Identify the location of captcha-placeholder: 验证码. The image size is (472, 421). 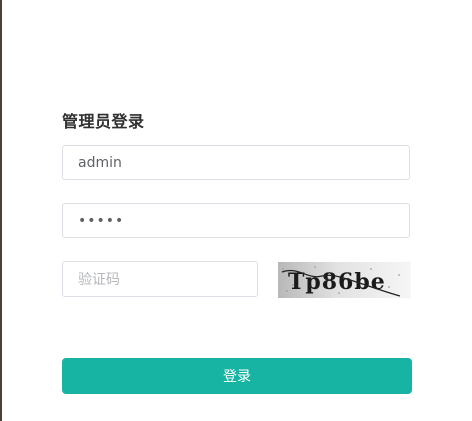
(99, 280).